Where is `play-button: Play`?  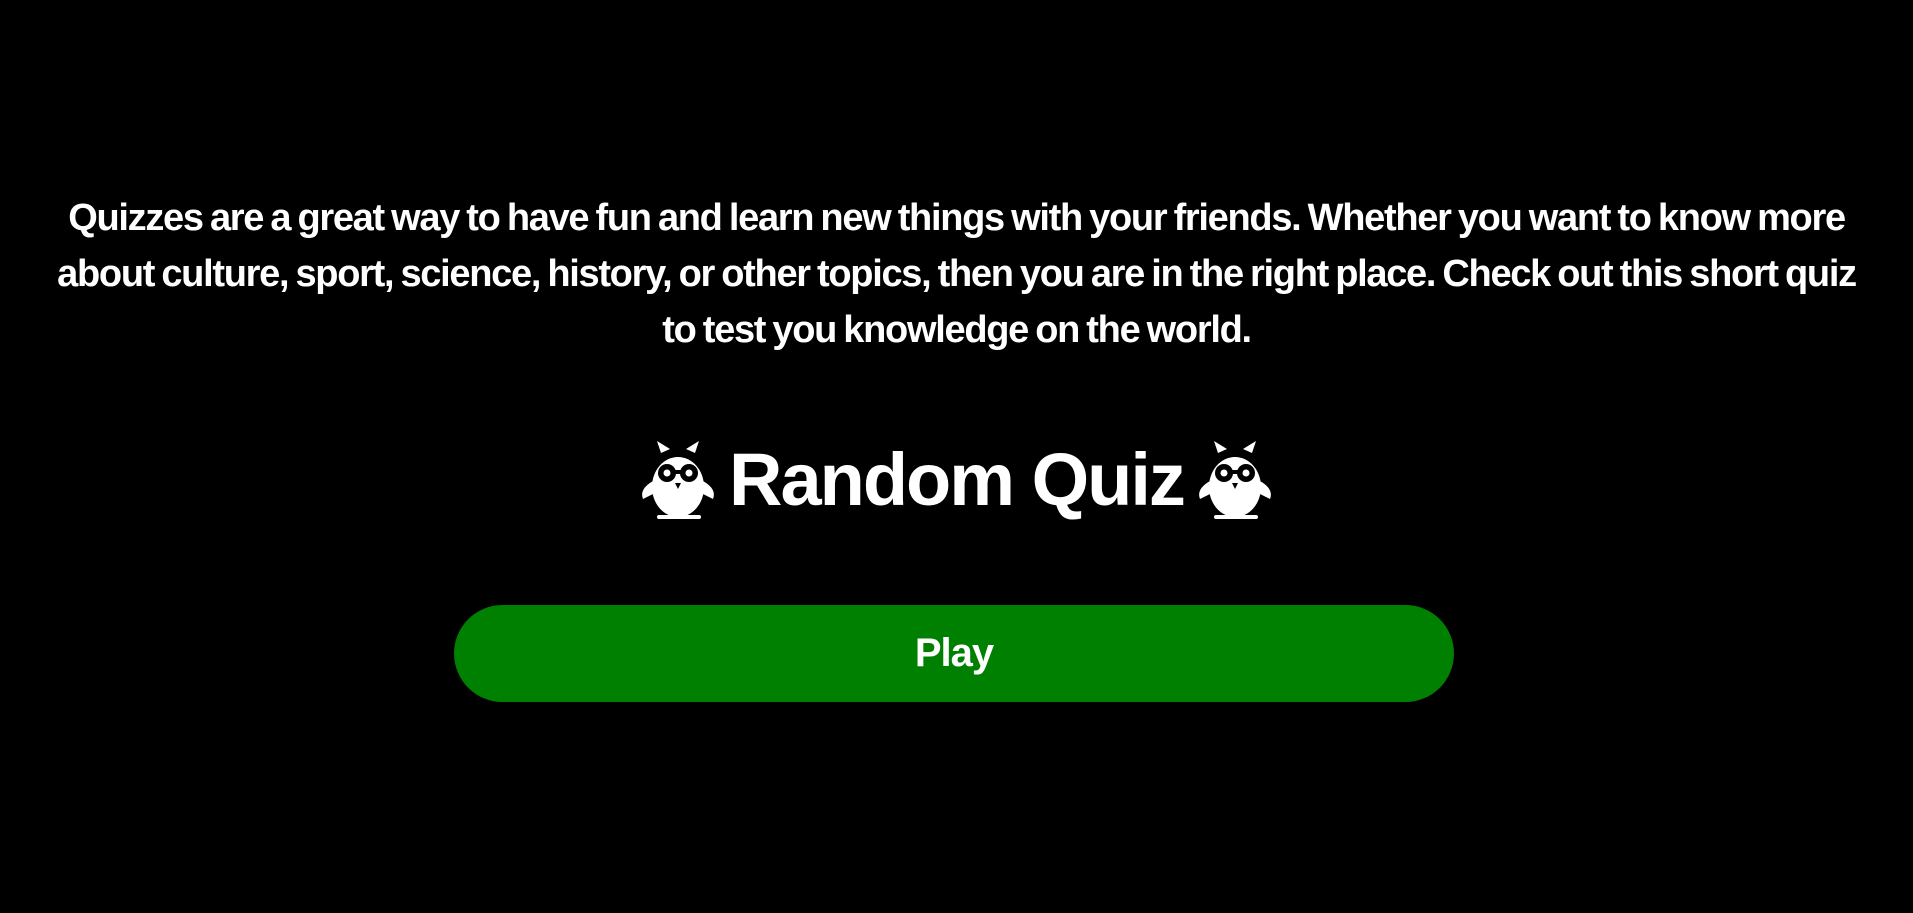 play-button: Play is located at coordinates (954, 653).